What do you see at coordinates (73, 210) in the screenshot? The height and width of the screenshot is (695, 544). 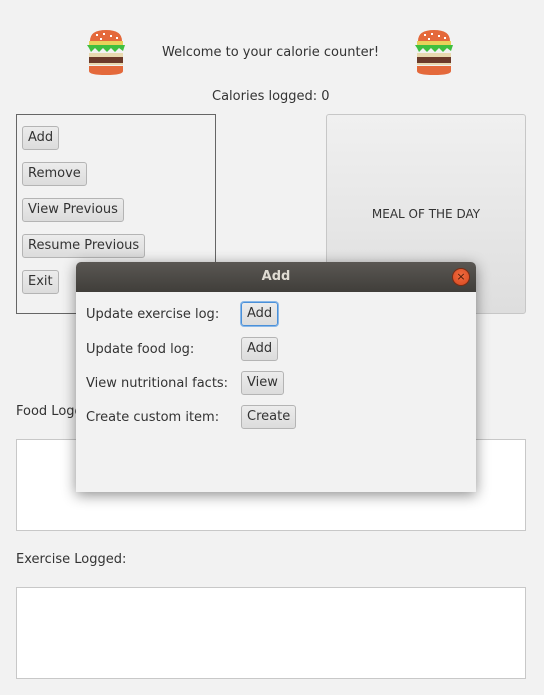 I see `view-previous-button: View Previous` at bounding box center [73, 210].